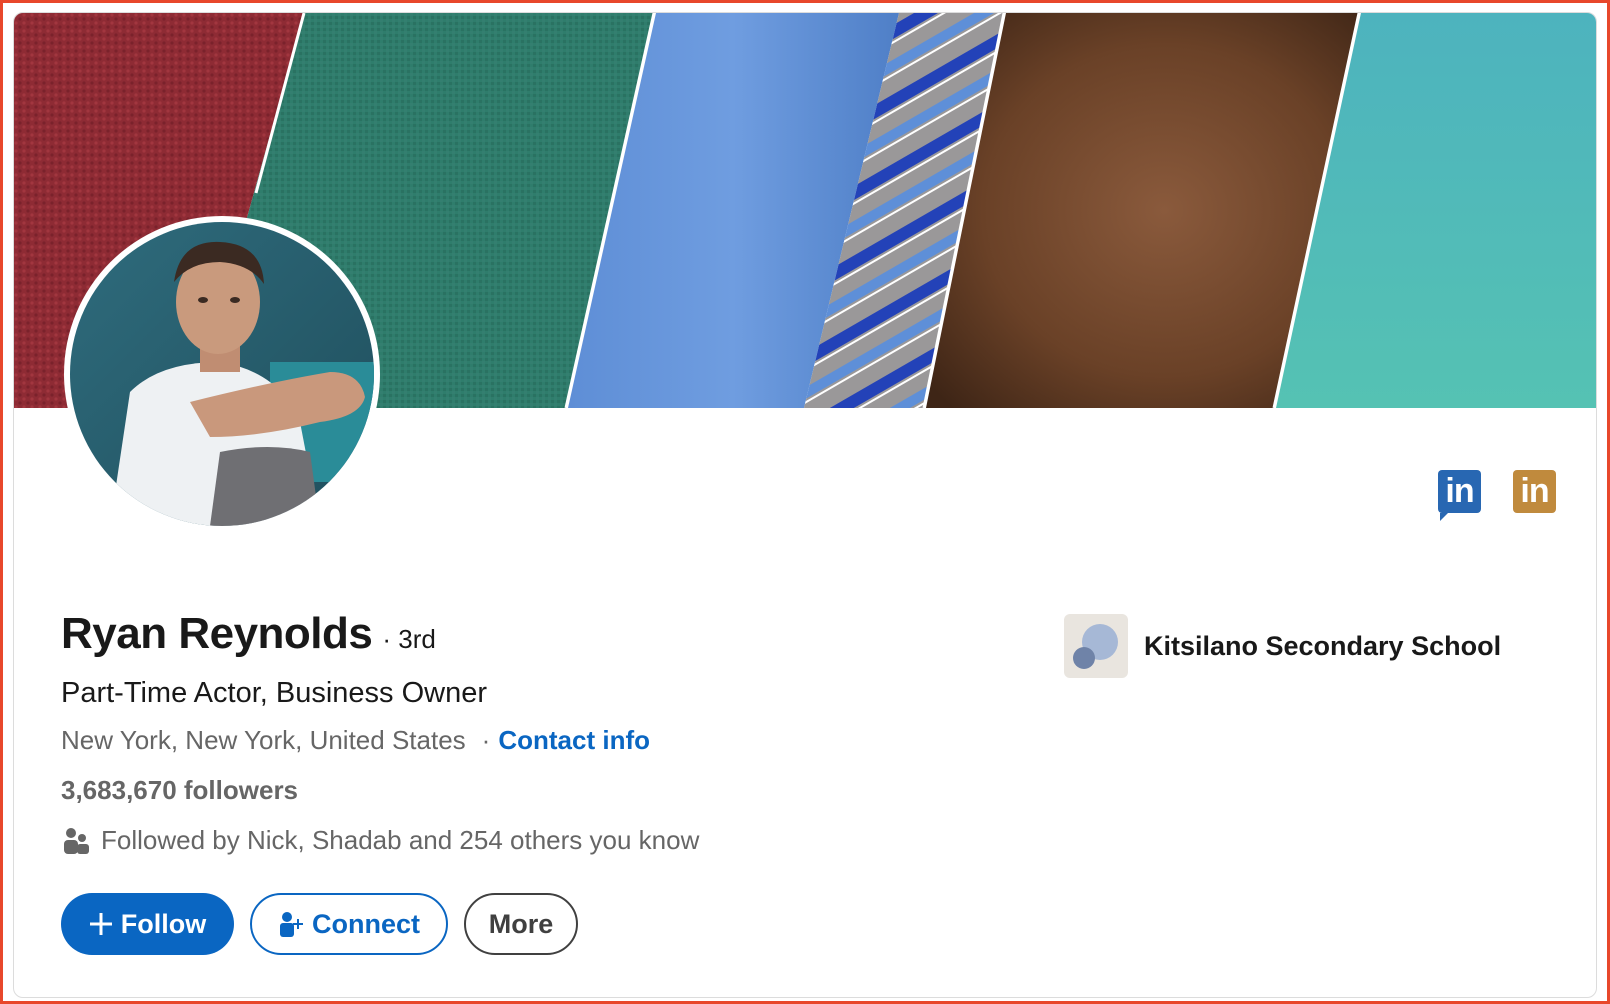  I want to click on profile-location: New York, New York, United States, so click(263, 740).